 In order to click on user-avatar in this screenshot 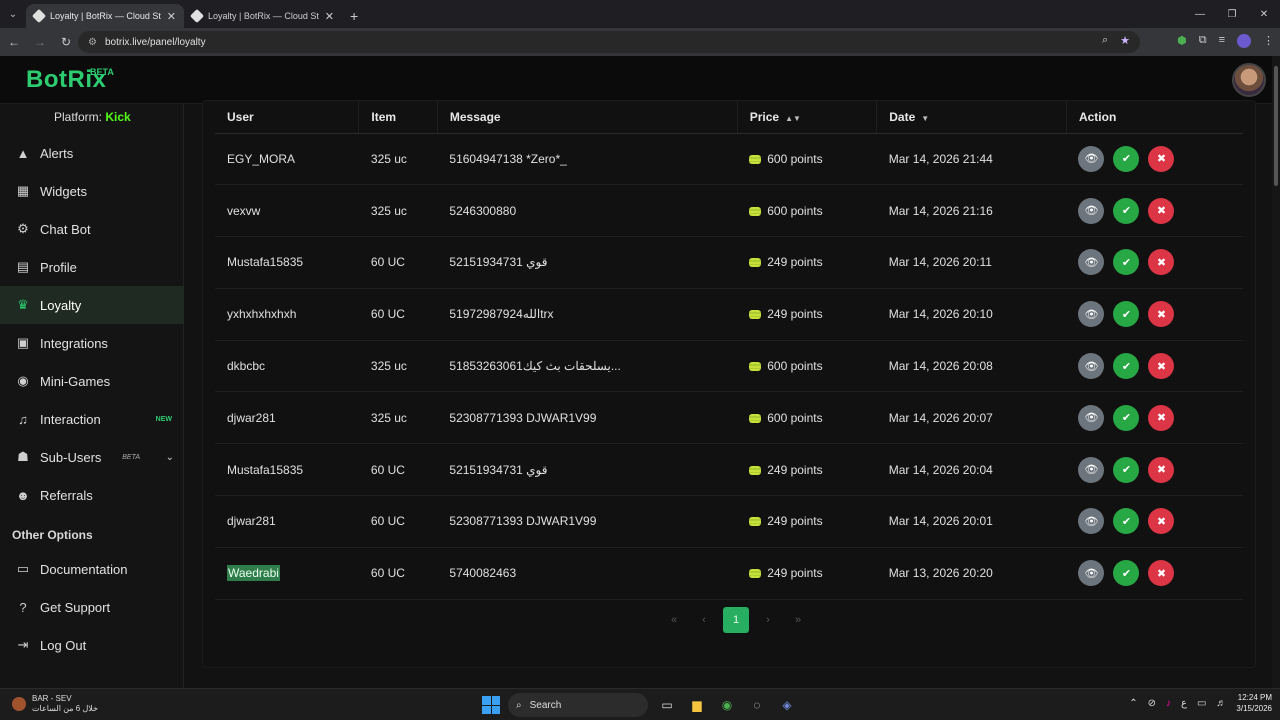, I will do `click(1249, 80)`.